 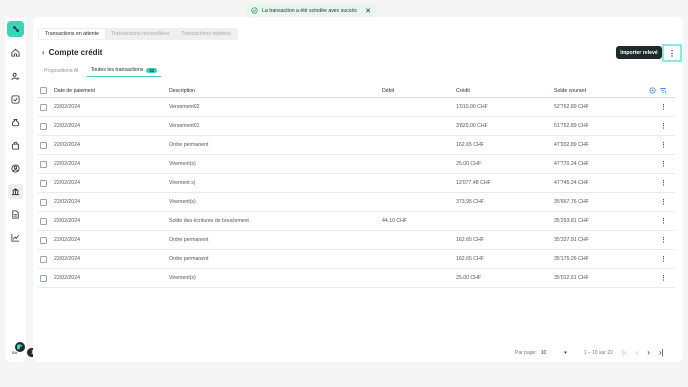 What do you see at coordinates (15, 99) in the screenshot?
I see `nav-tasks` at bounding box center [15, 99].